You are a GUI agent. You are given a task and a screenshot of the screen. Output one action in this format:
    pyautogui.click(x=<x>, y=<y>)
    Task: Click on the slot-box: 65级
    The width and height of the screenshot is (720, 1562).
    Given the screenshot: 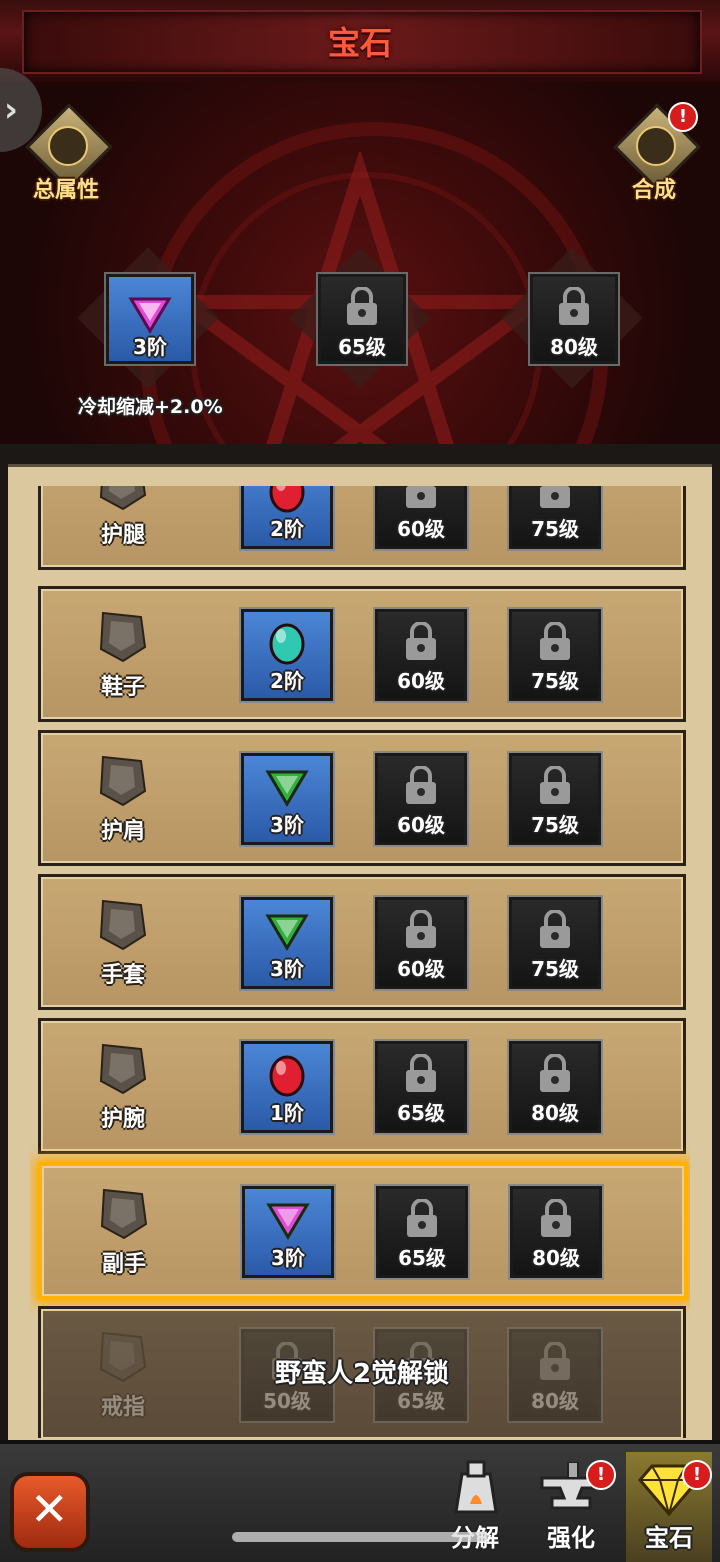 What is the action you would take?
    pyautogui.click(x=362, y=319)
    